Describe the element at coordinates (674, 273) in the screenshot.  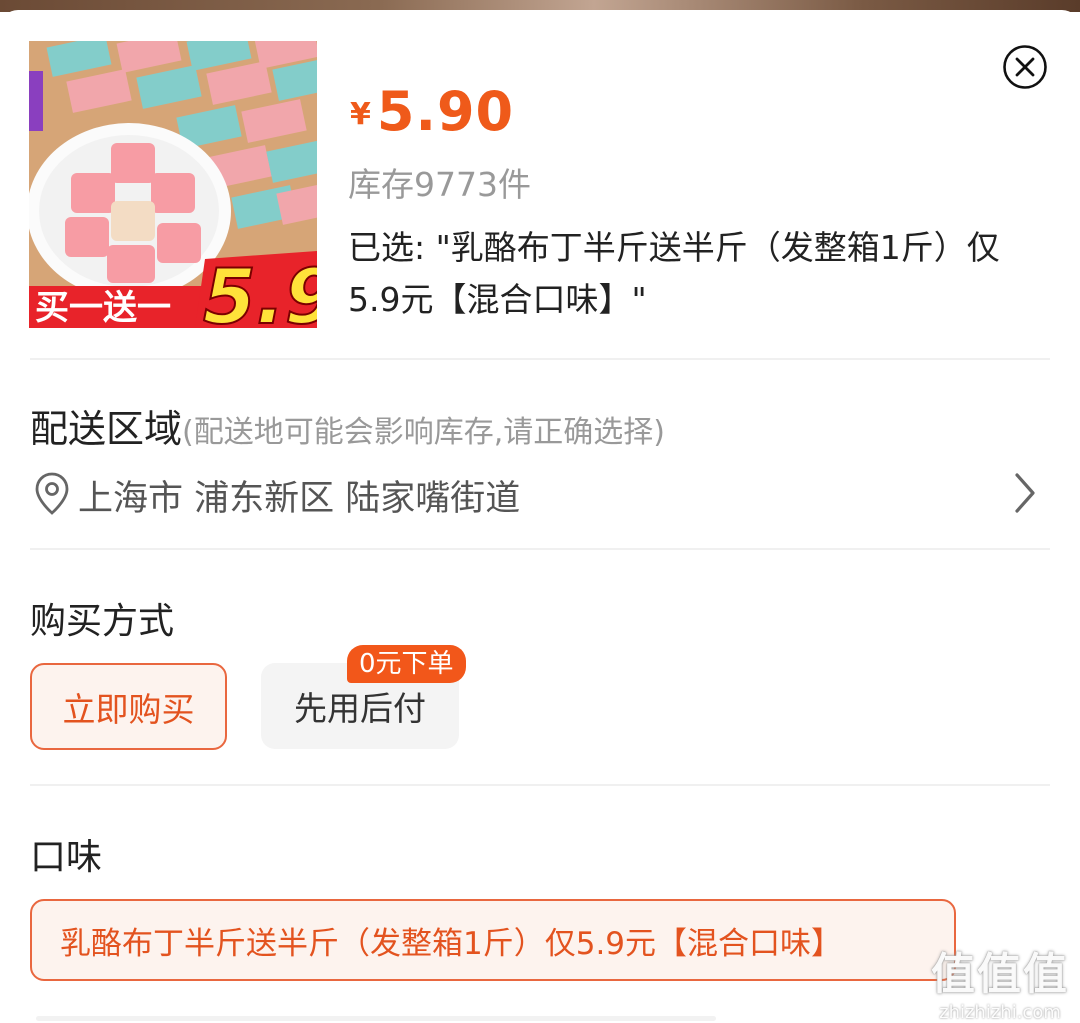
I see `selected-sku-text: 已选: "乳酪布丁半斤送半斤（发整箱1斤）仅5.9元【混合口味】"` at that location.